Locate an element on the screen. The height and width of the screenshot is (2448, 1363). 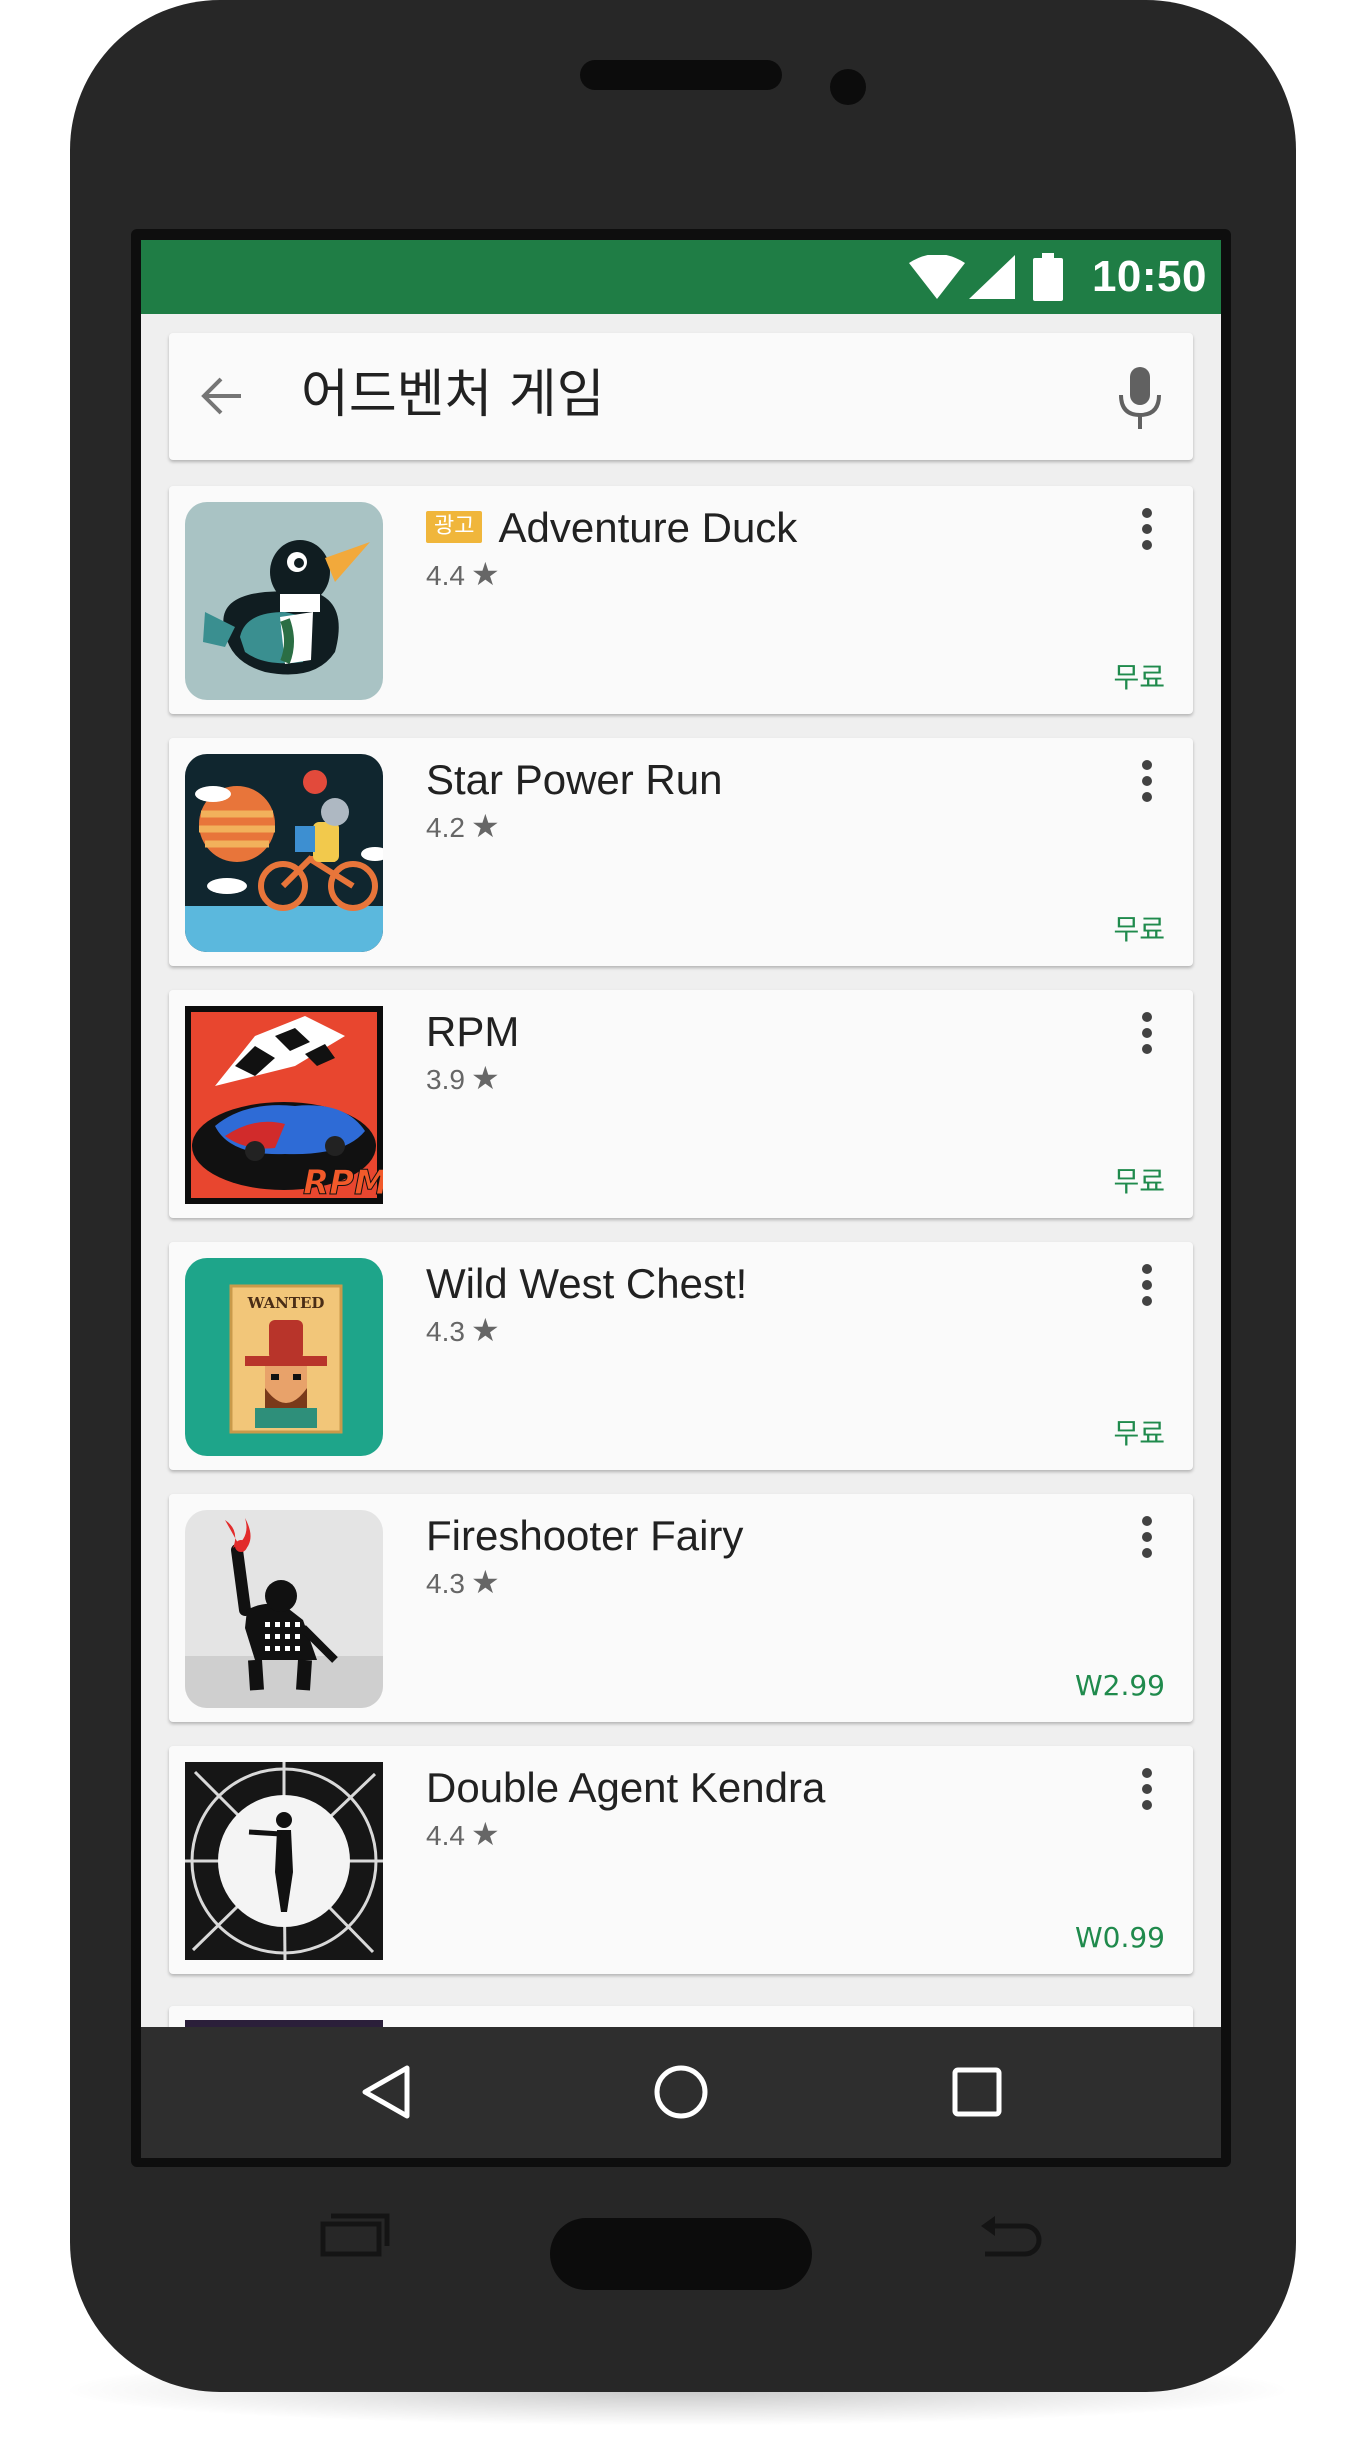
app-title: Double Agent Kendra is located at coordinates (626, 1787).